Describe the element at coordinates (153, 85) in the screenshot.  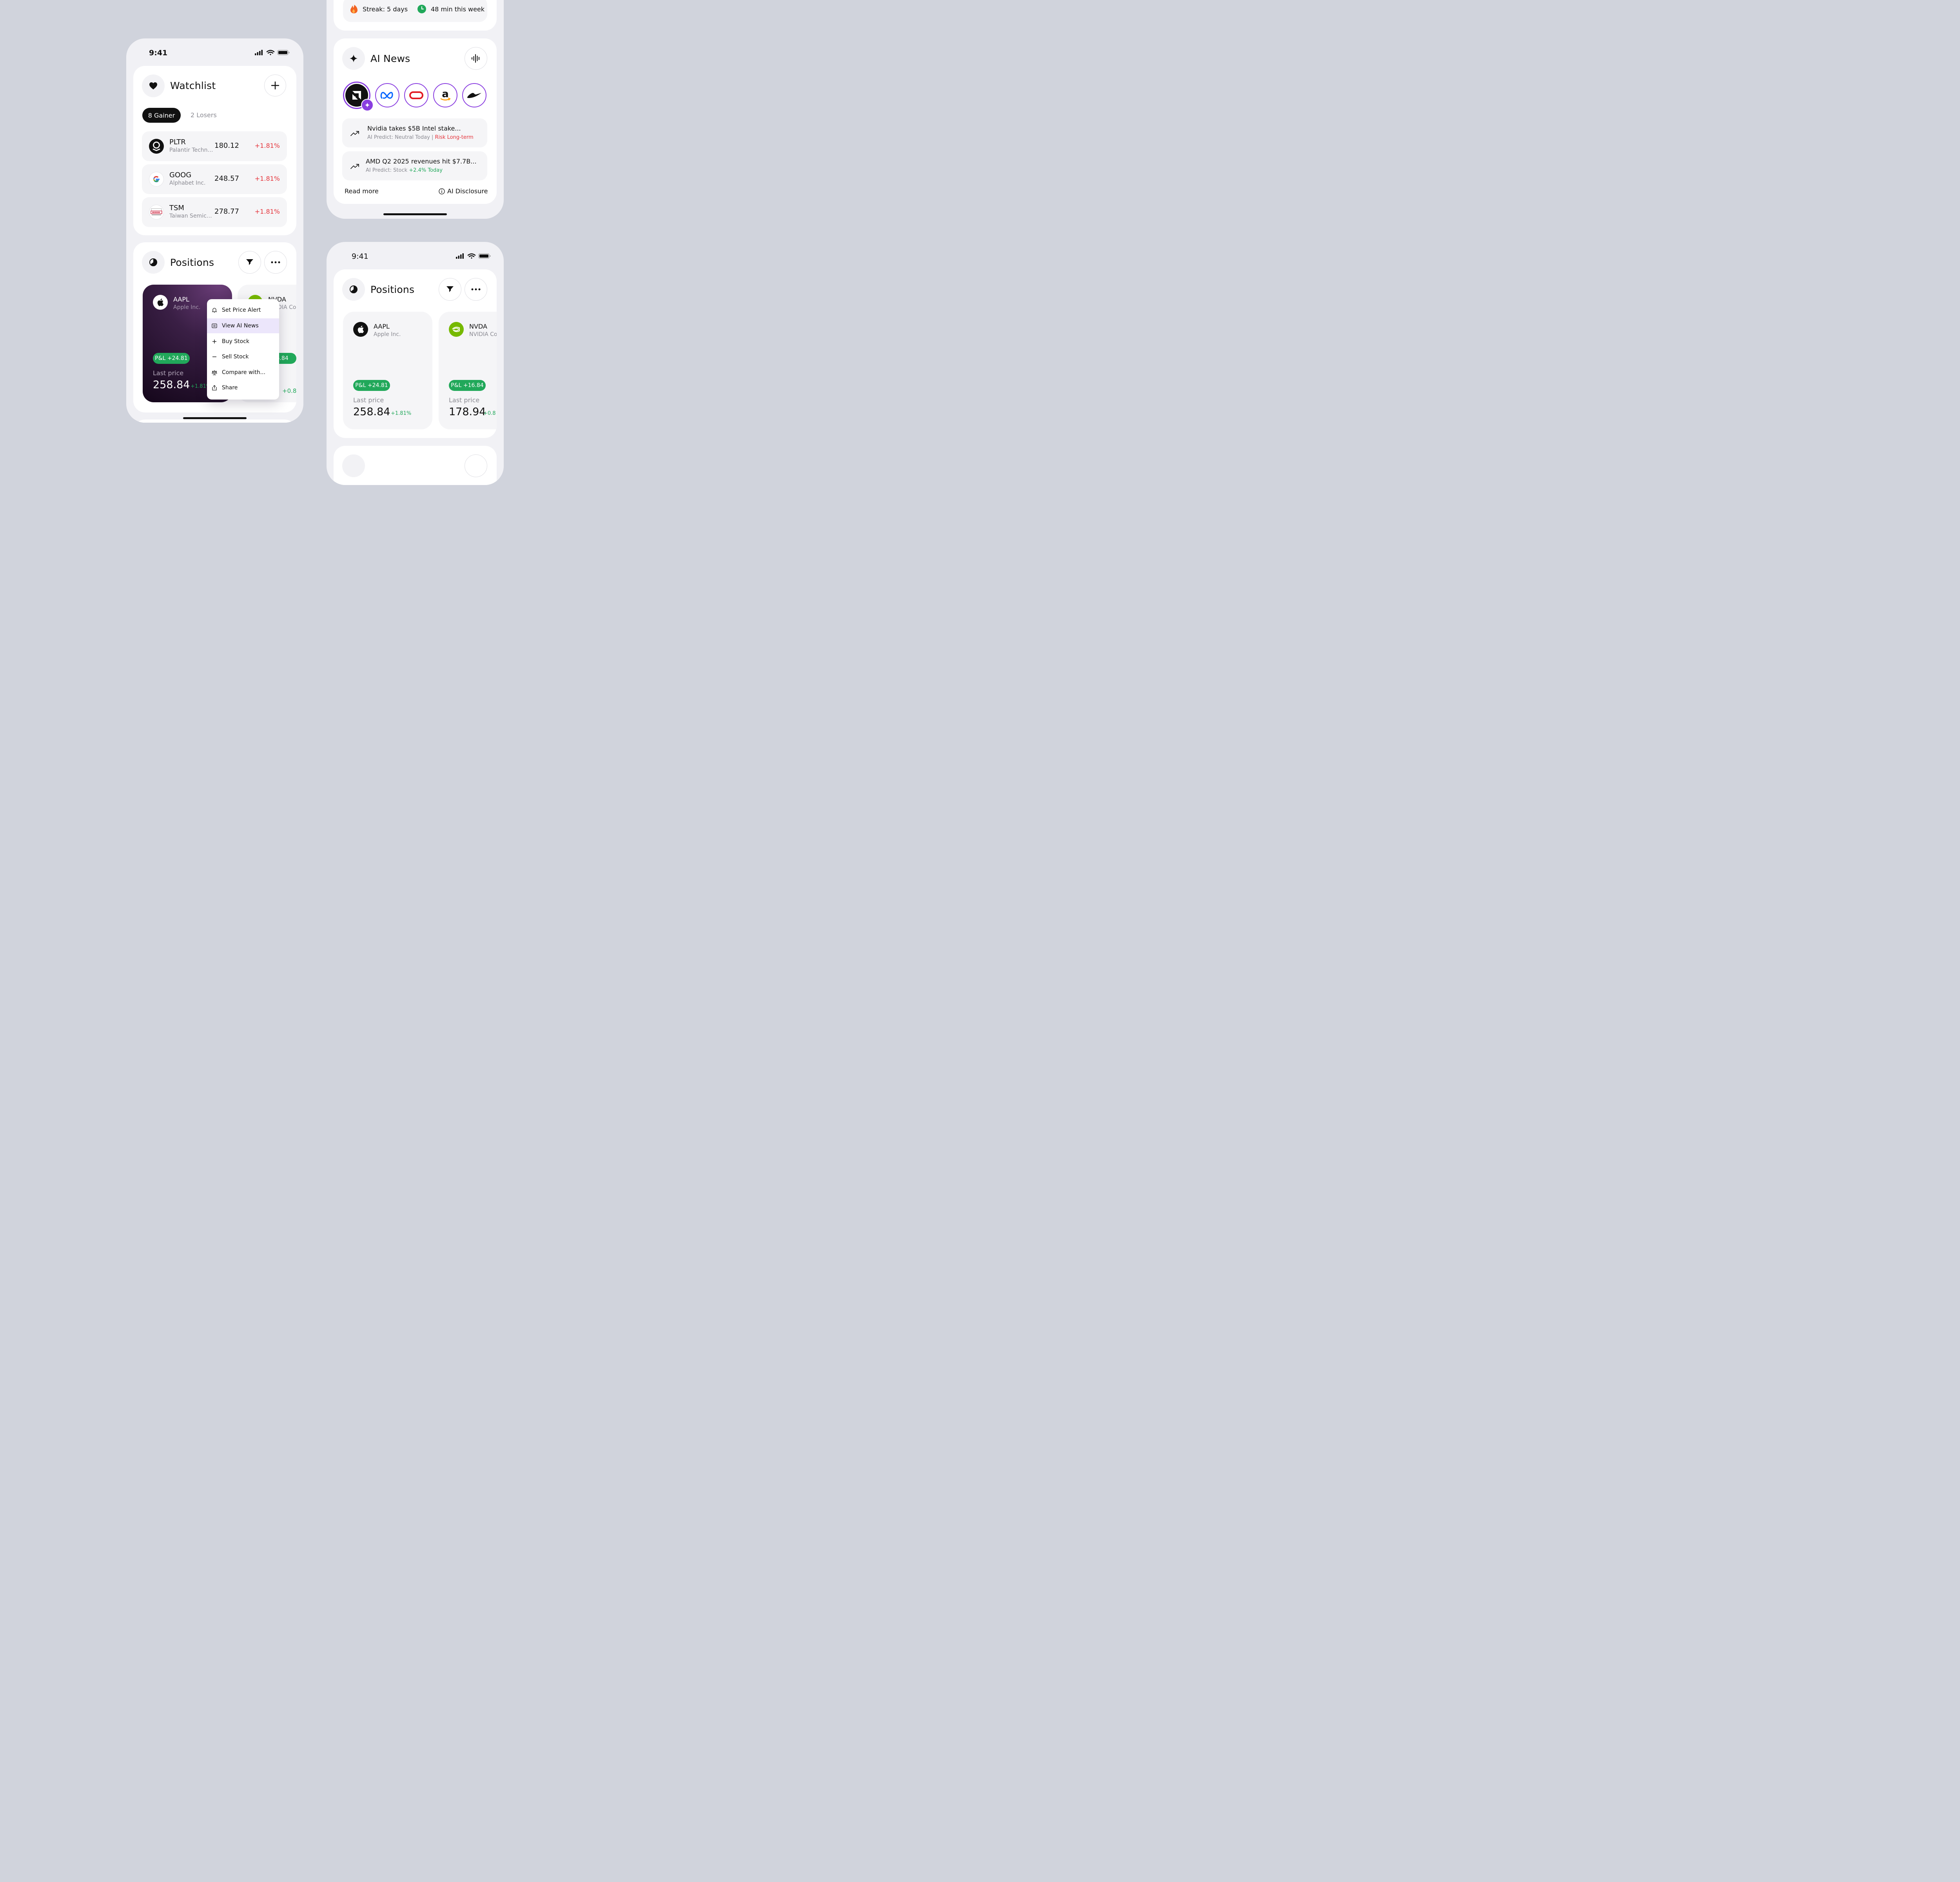
I see `heart-icon` at that location.